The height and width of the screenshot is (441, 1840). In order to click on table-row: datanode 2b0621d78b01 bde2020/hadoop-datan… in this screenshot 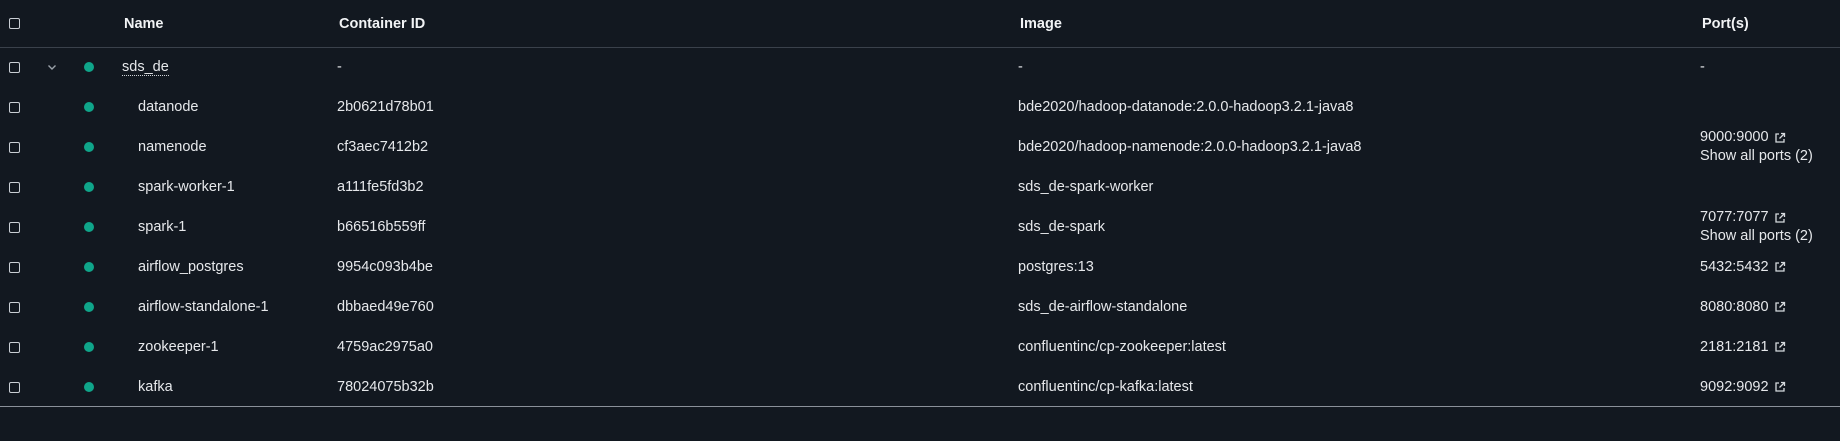, I will do `click(920, 107)`.